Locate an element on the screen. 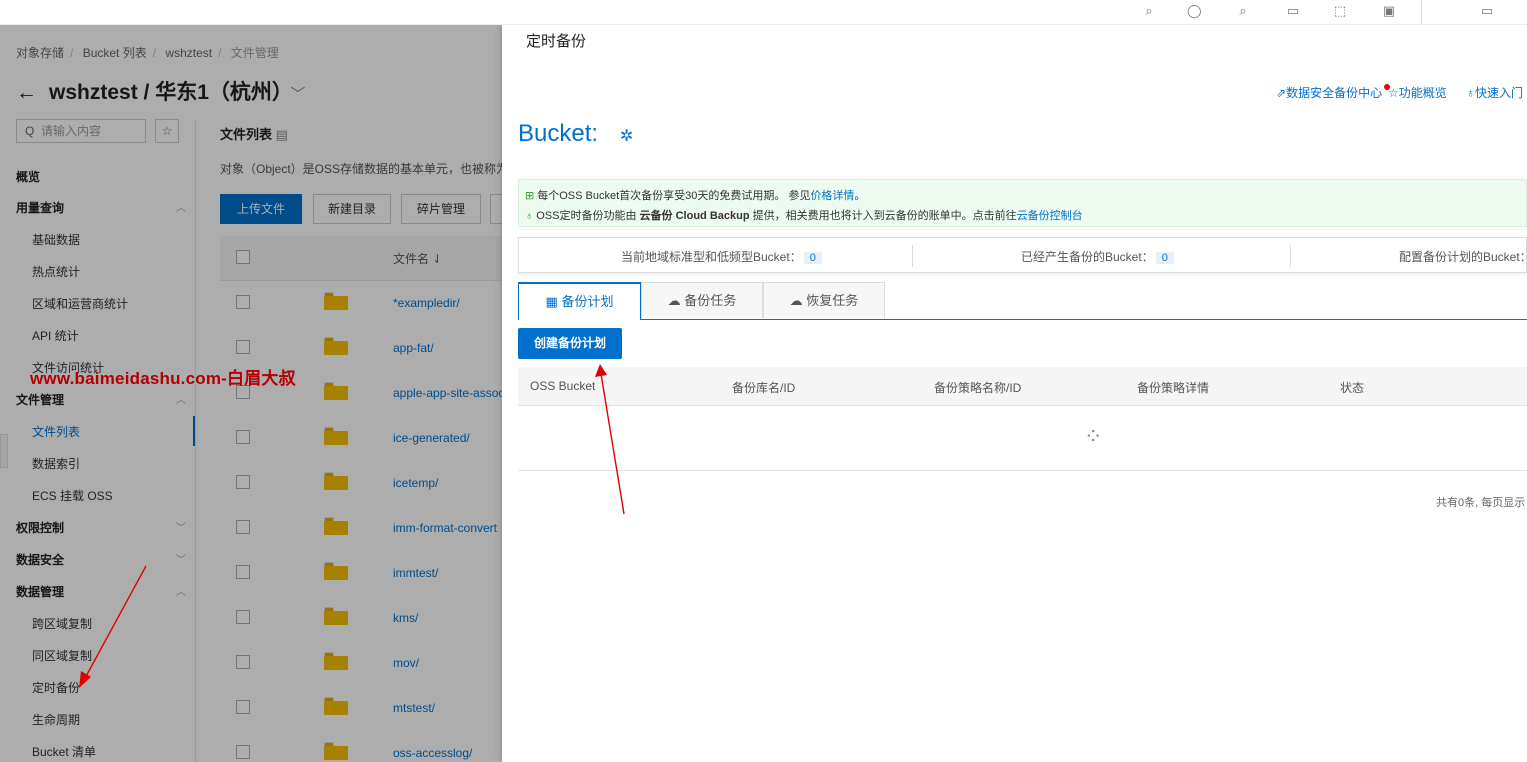 The width and height of the screenshot is (1527, 762). sidebar-item: 热点统计 is located at coordinates (56, 271).